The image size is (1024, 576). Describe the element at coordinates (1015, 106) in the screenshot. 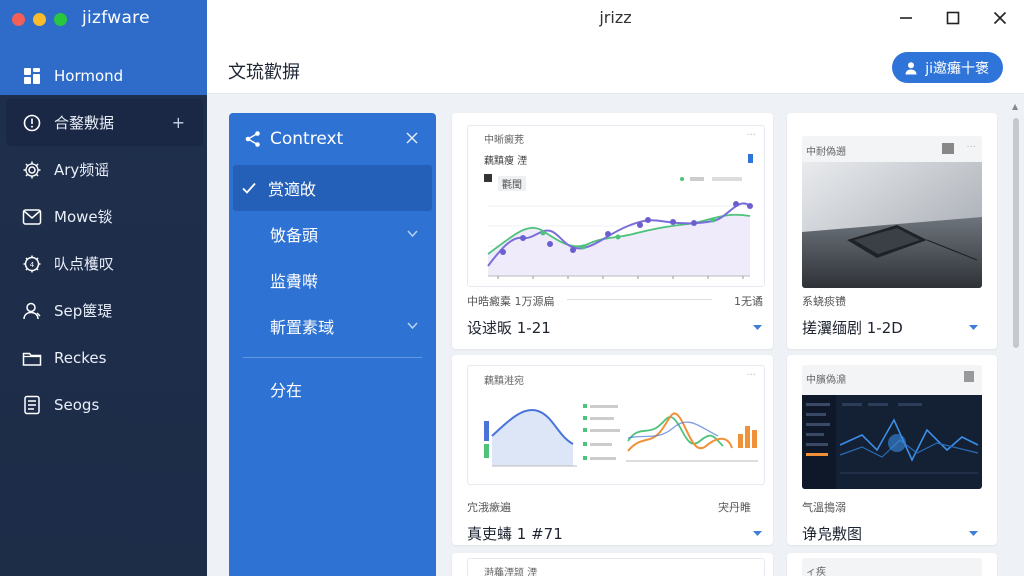

I see `scroll-up-icon: ▲` at that location.